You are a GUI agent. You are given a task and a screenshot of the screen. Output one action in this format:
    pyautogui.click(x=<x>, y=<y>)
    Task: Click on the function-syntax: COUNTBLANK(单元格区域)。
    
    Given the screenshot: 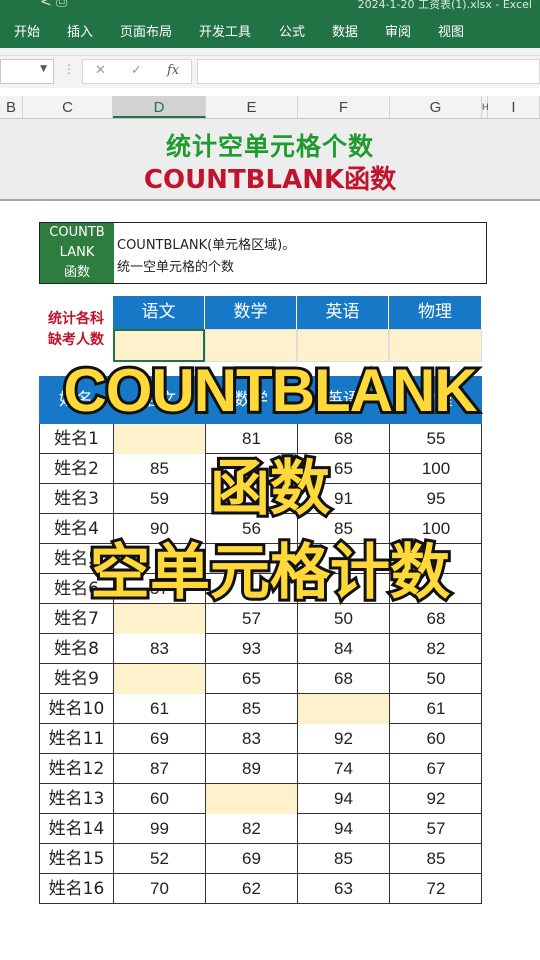 What is the action you would take?
    pyautogui.click(x=206, y=245)
    